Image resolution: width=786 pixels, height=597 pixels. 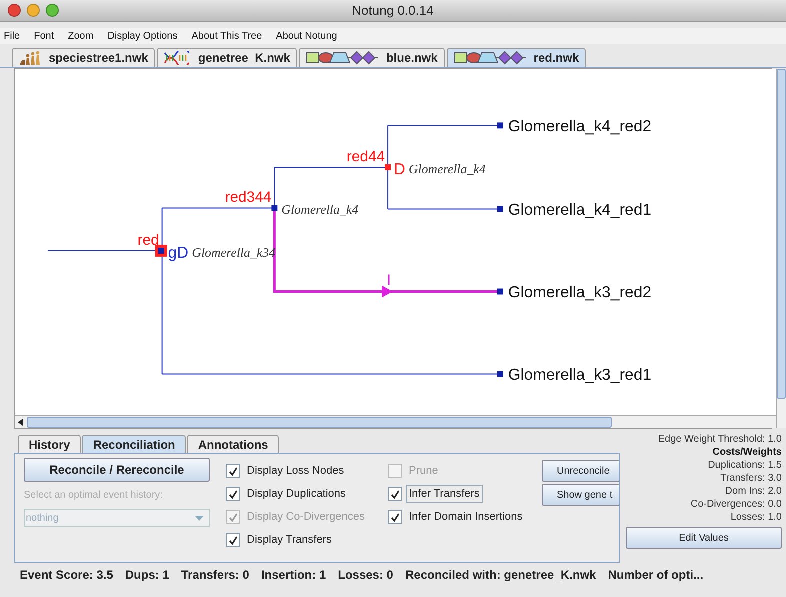 I want to click on panel-tab: Reconciliation, so click(x=134, y=444).